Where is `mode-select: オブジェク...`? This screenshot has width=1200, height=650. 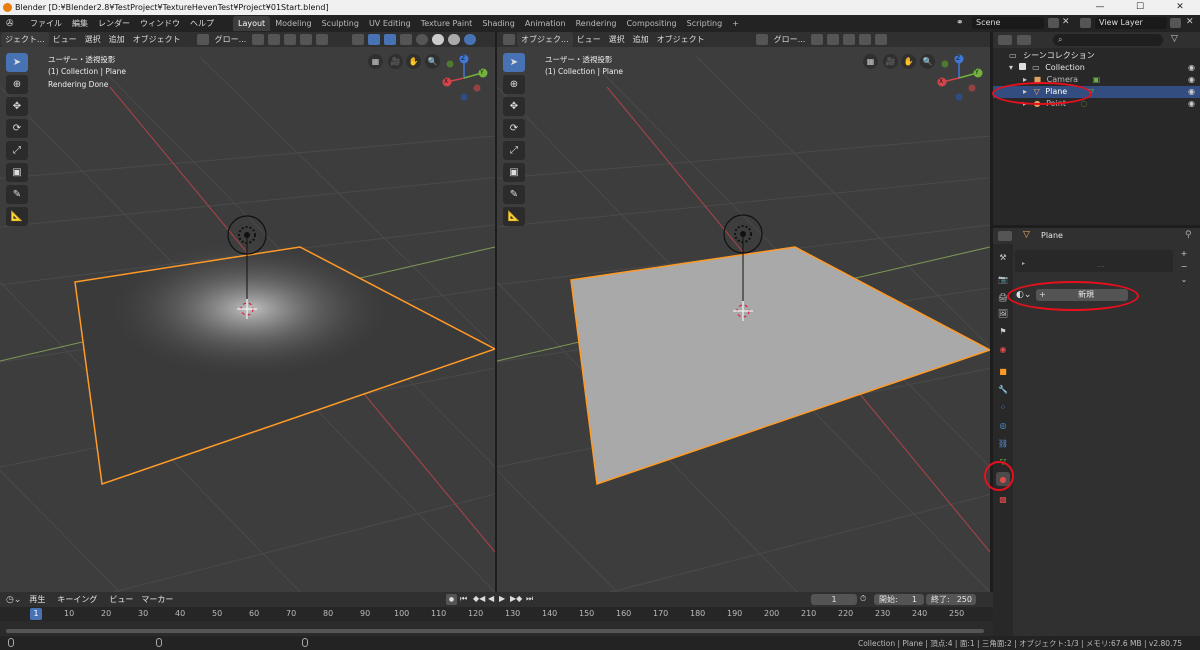
mode-select: オブジェク... is located at coordinates (545, 39).